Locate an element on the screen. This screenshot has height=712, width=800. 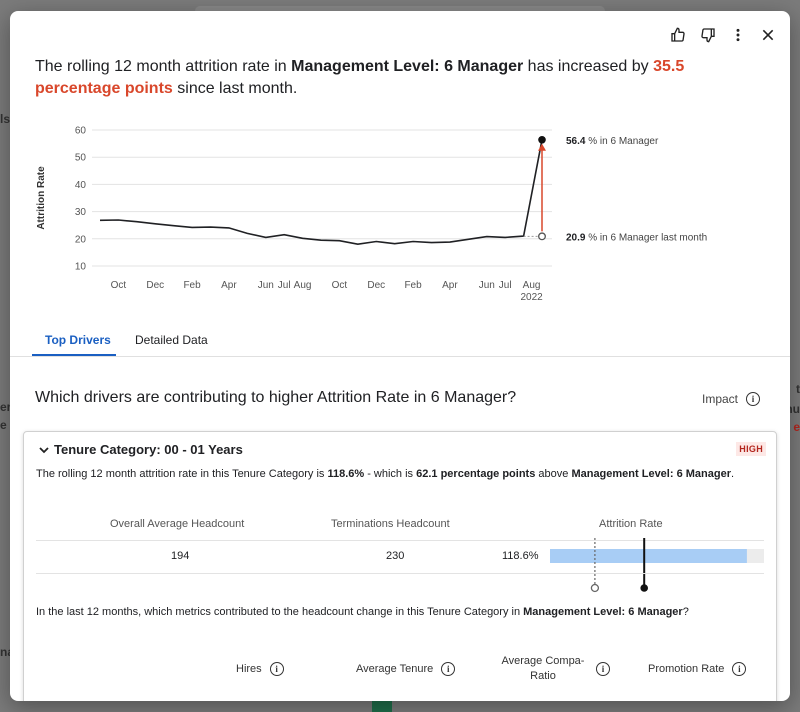
metric-header-label: Hires is located at coordinates (249, 669).